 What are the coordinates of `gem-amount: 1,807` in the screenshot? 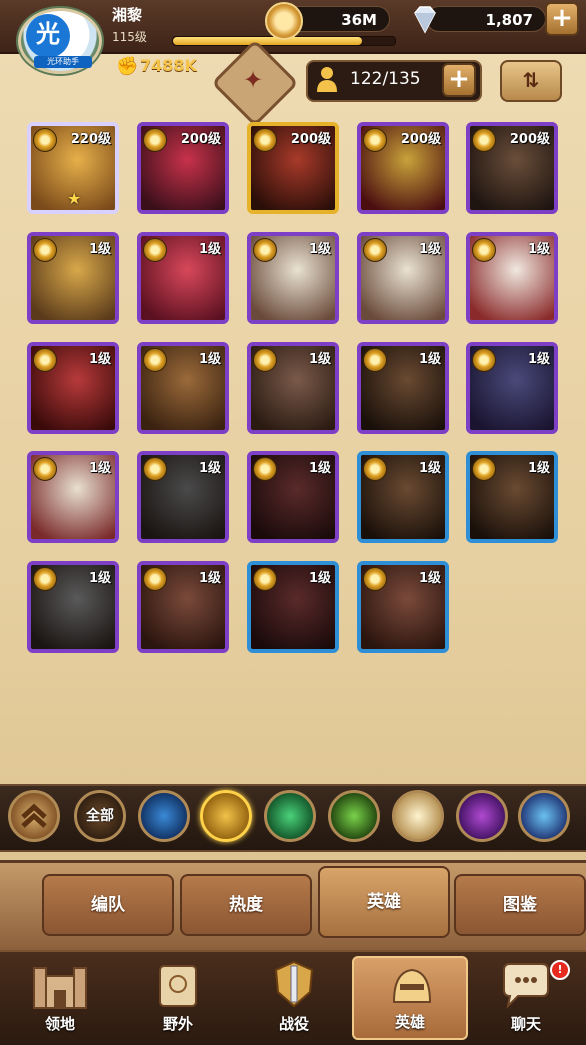 It's located at (486, 19).